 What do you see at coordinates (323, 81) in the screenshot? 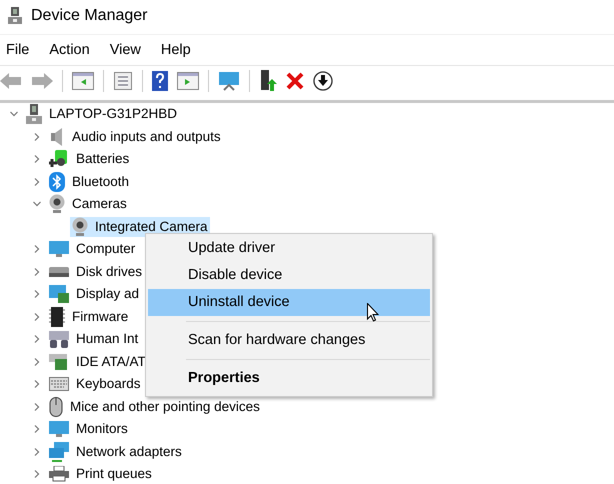
I see `download-icon` at bounding box center [323, 81].